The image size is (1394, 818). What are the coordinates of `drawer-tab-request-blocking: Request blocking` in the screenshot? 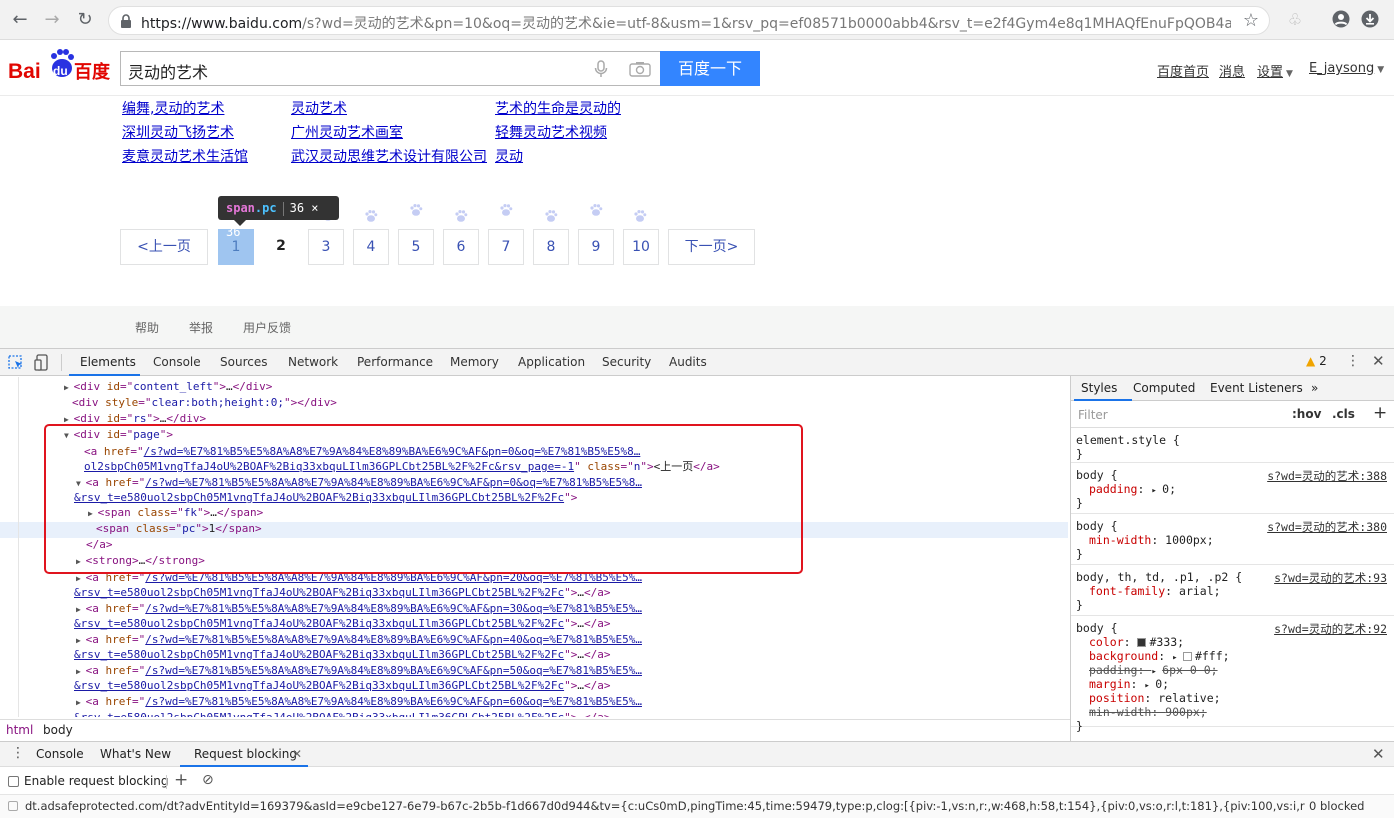 It's located at (245, 754).